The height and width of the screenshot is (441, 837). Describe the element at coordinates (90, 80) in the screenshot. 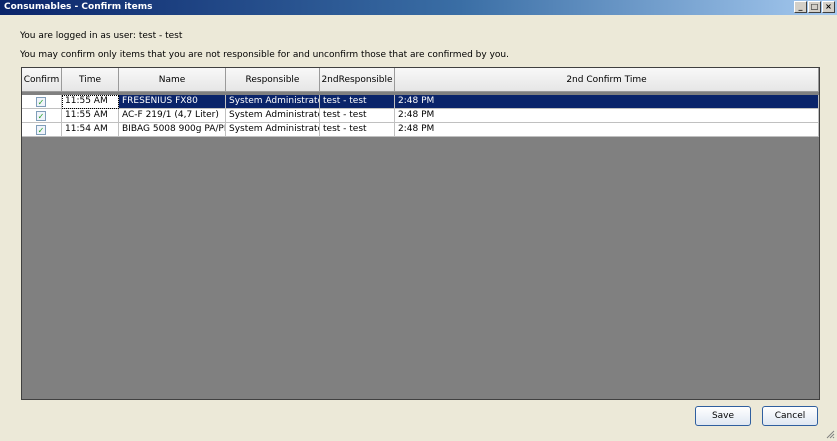

I see `column-header-time: Time` at that location.